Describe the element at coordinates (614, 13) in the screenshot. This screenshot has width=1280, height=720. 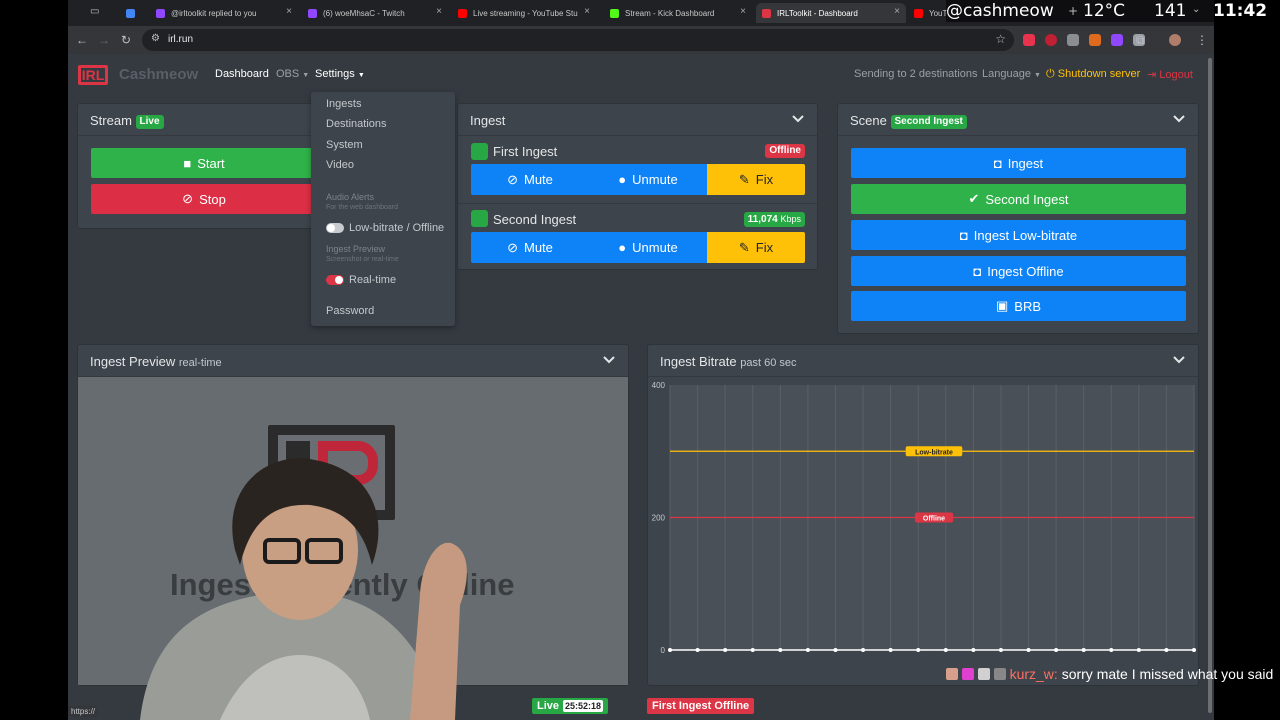
I see `kick-icon` at that location.